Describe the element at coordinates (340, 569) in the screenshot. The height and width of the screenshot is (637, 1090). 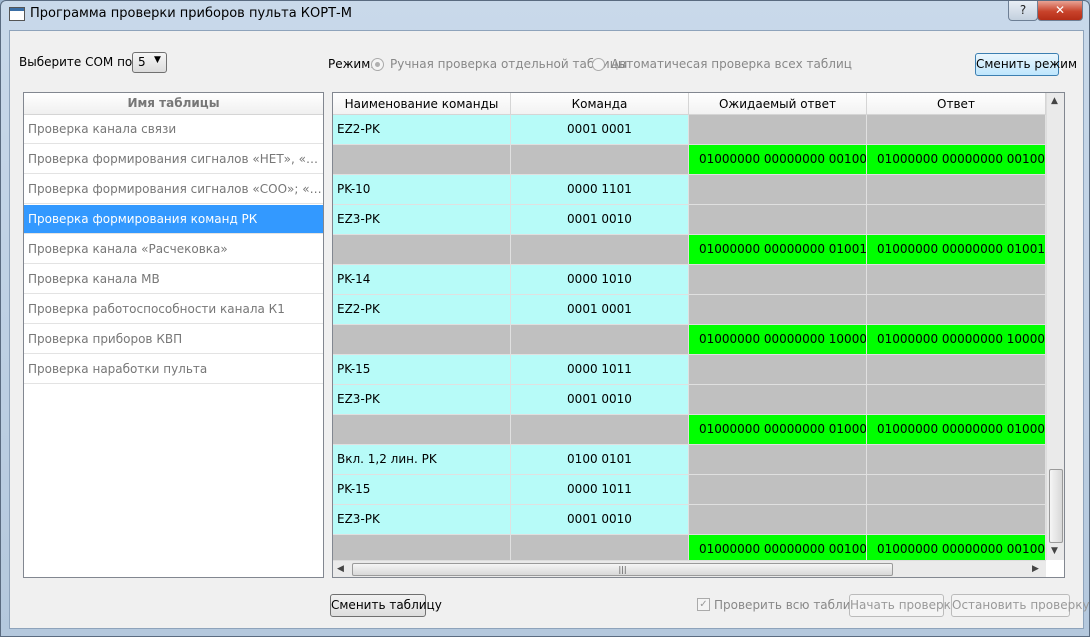
I see `scroll-left-icon: ◀` at that location.